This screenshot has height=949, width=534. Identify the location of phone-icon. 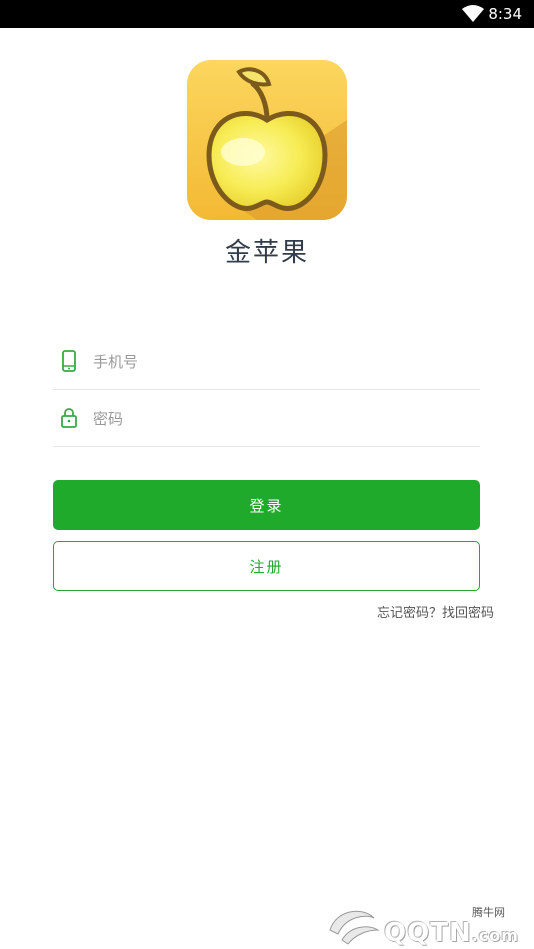
(69, 361).